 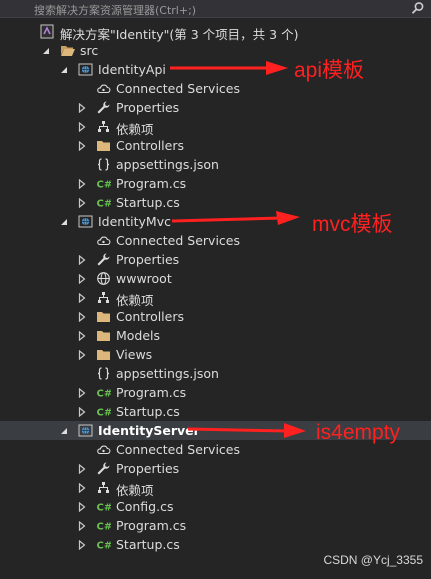 What do you see at coordinates (215, 9) in the screenshot?
I see `search-bar: 搜索解决方案资源管理器(Ctrl+;)` at bounding box center [215, 9].